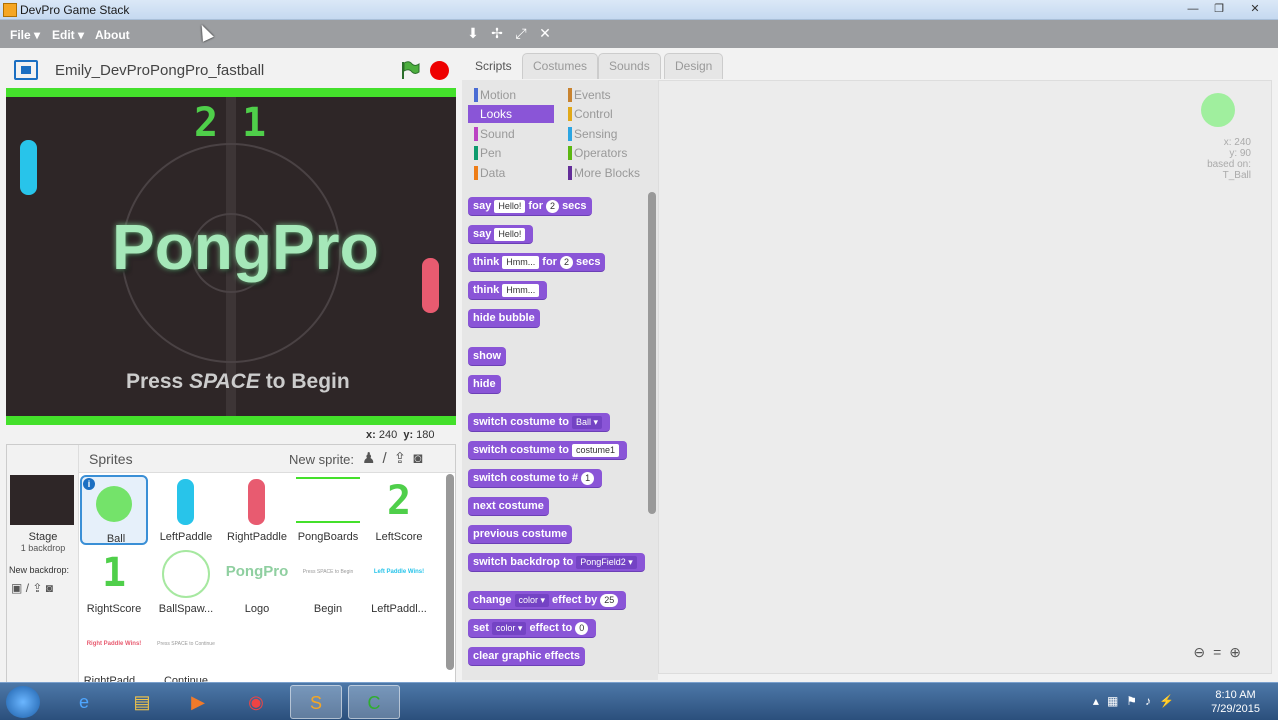 The width and height of the screenshot is (1278, 720). What do you see at coordinates (84, 702) in the screenshot?
I see `internet-explorer-icon: e` at bounding box center [84, 702].